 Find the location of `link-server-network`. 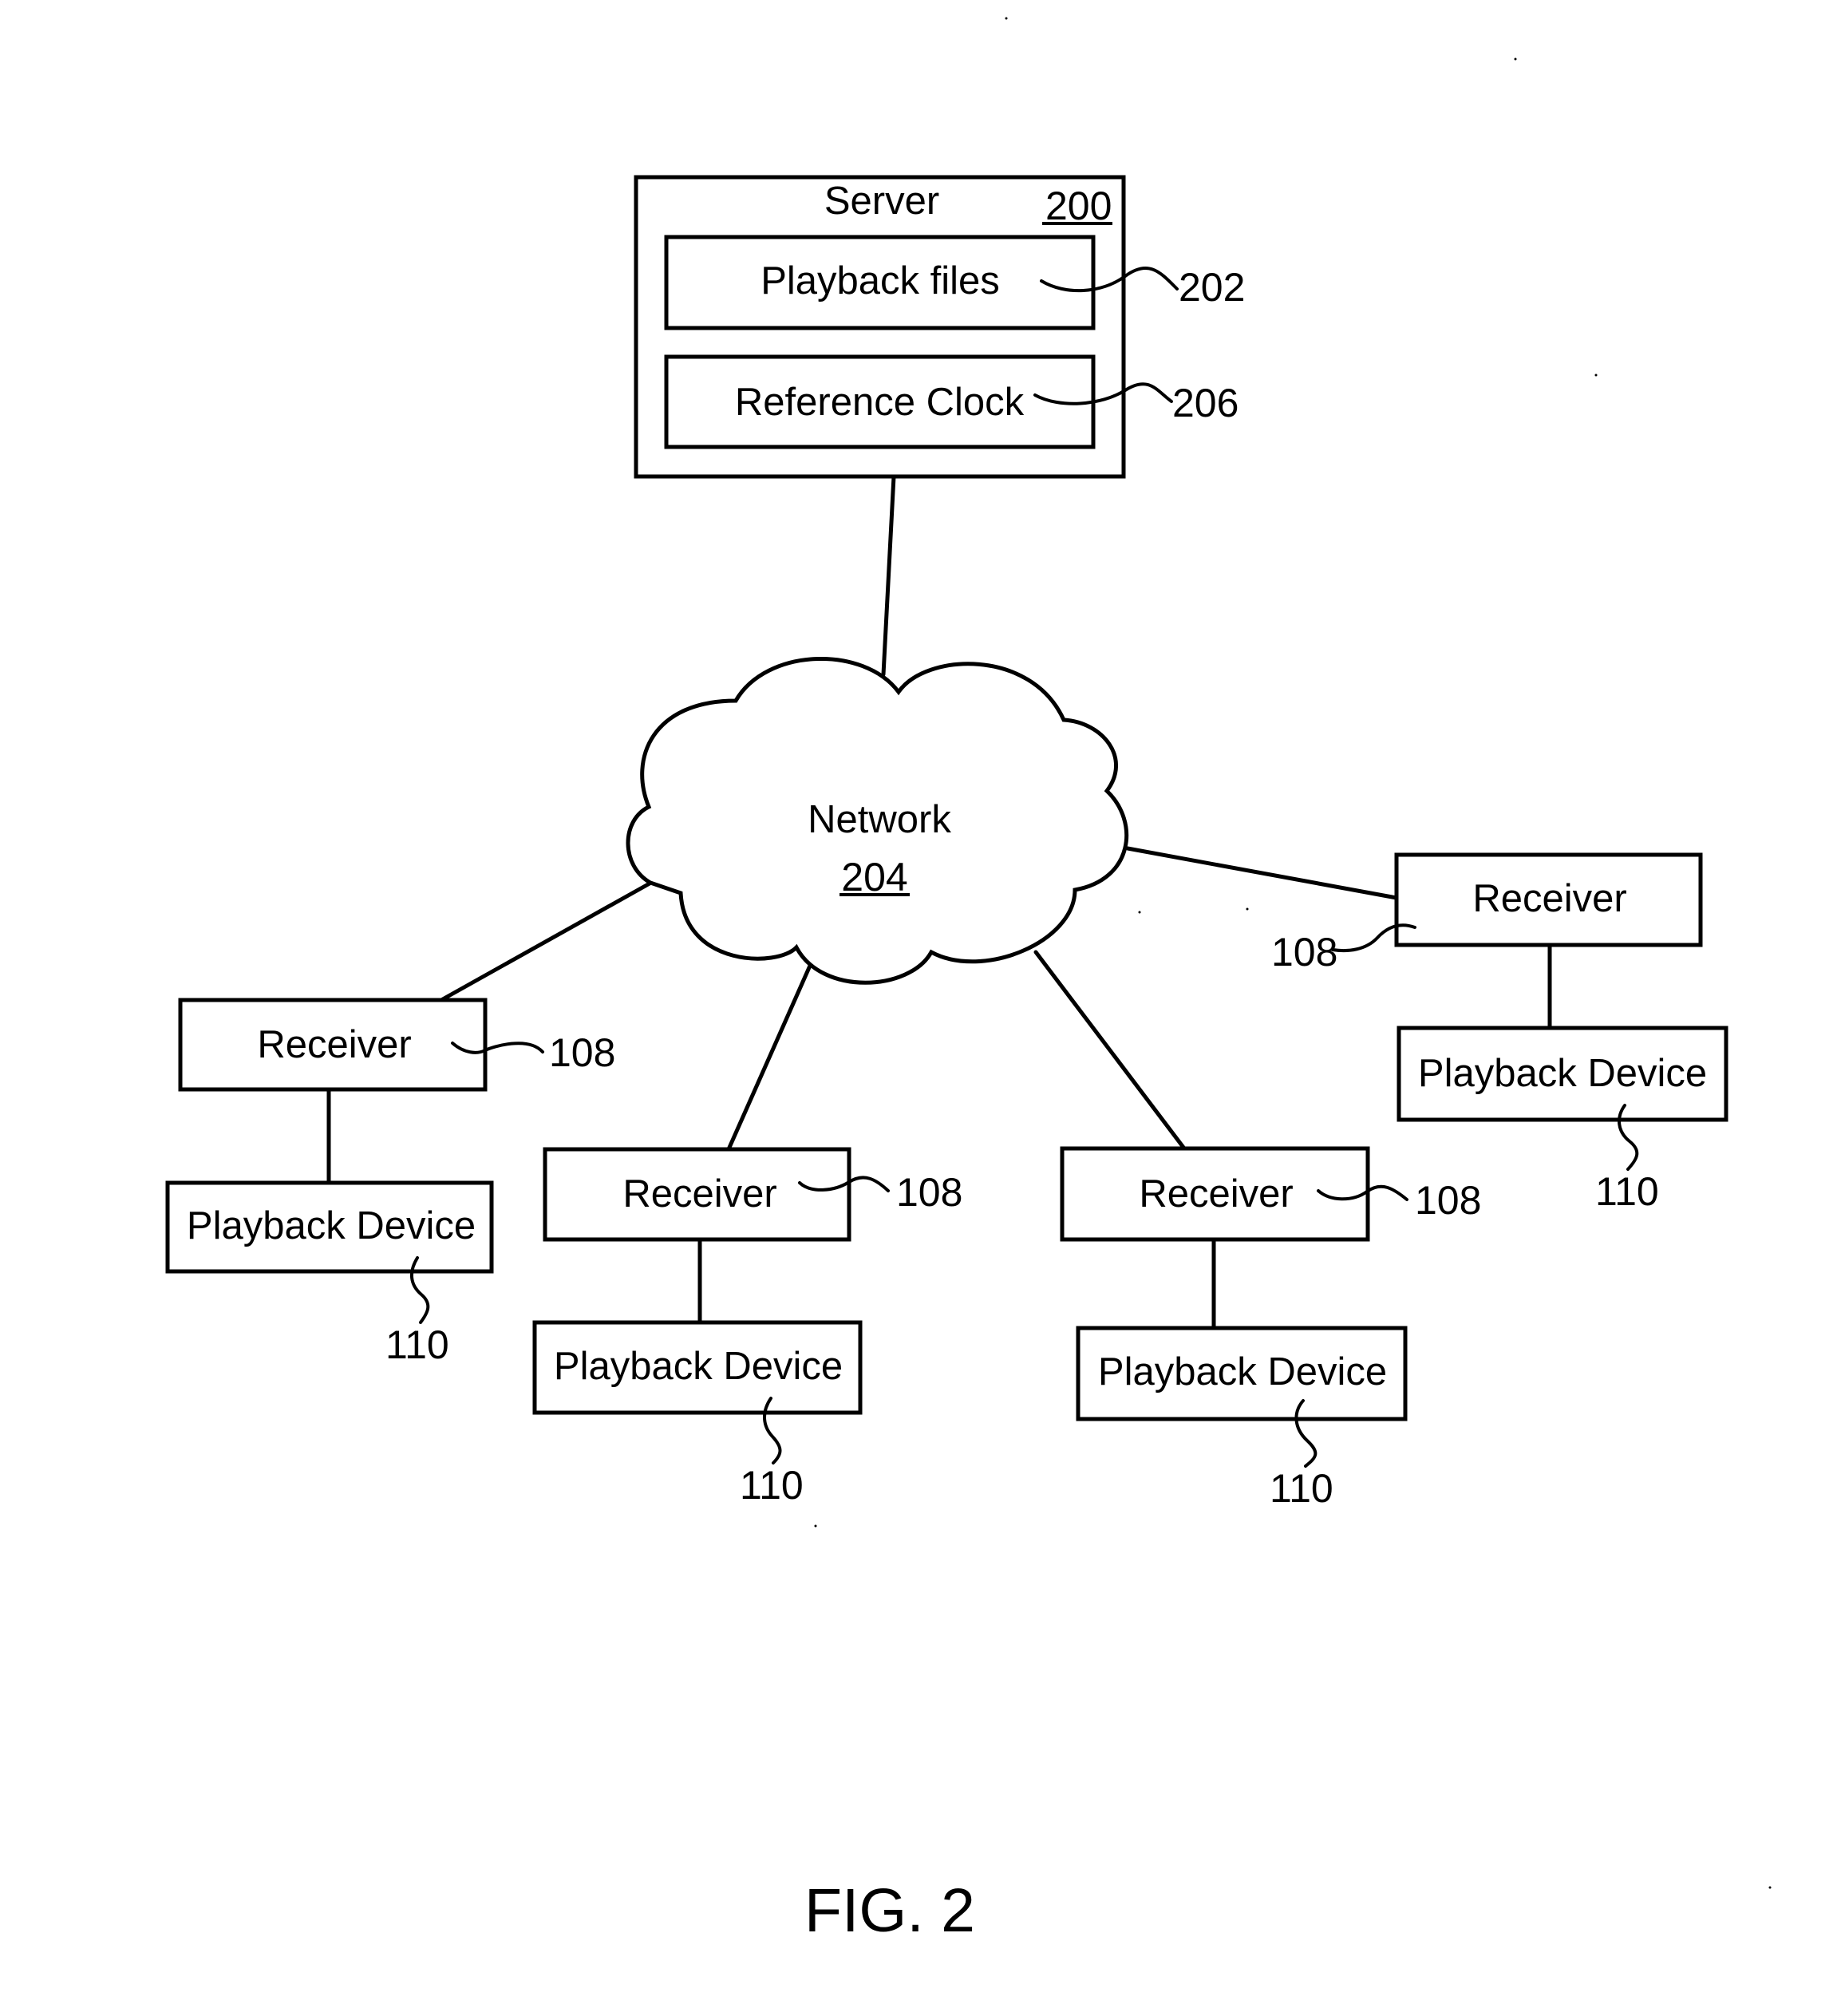

link-server-network is located at coordinates (888, 575).